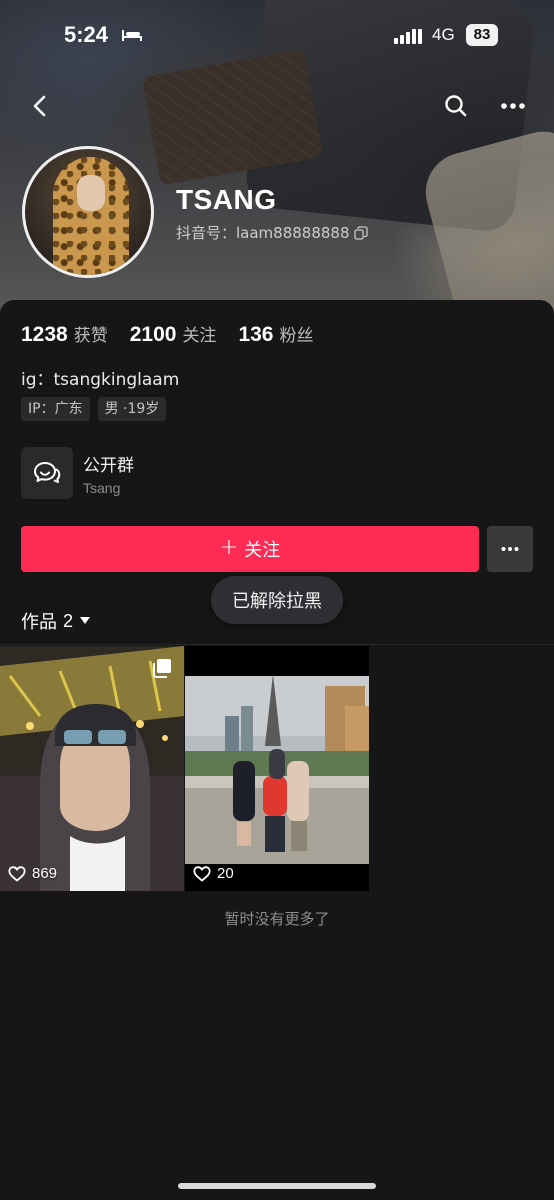  Describe the element at coordinates (277, 600) in the screenshot. I see `toast-message: 已解除拉黑` at that location.